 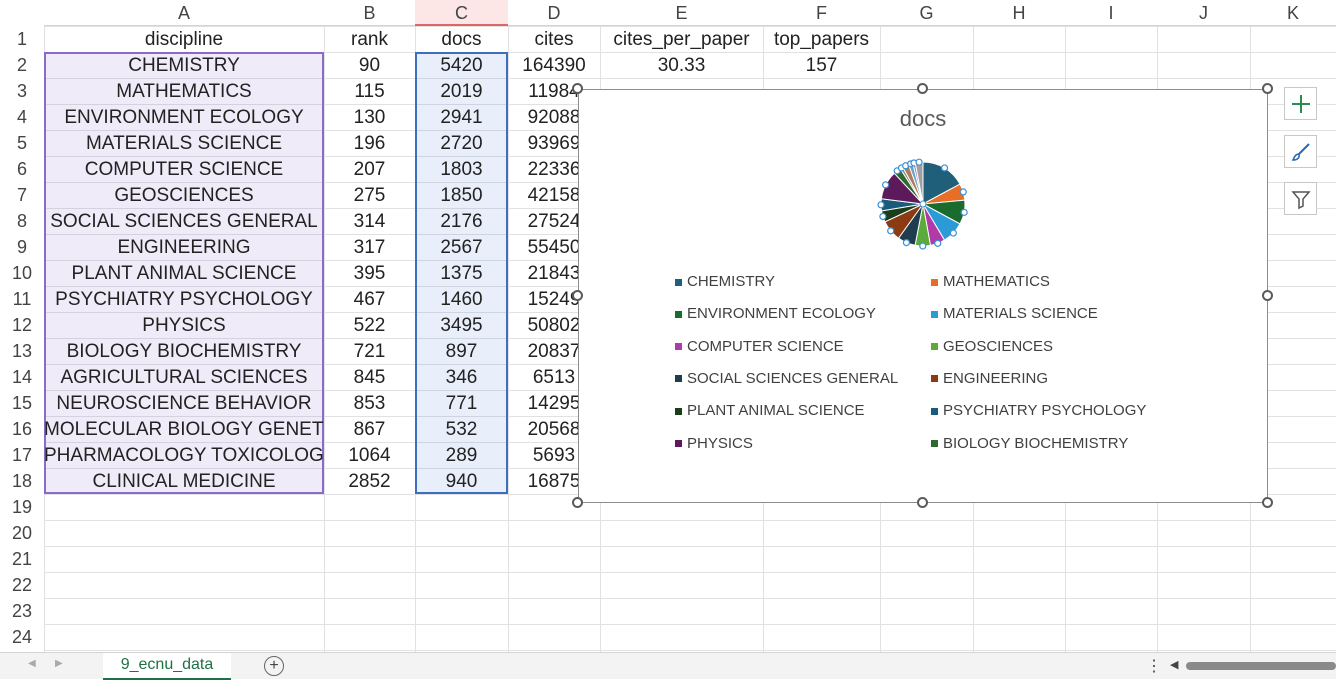 I want to click on cell: MOLECULAR BIOLOGY GENETICS, so click(x=184, y=429).